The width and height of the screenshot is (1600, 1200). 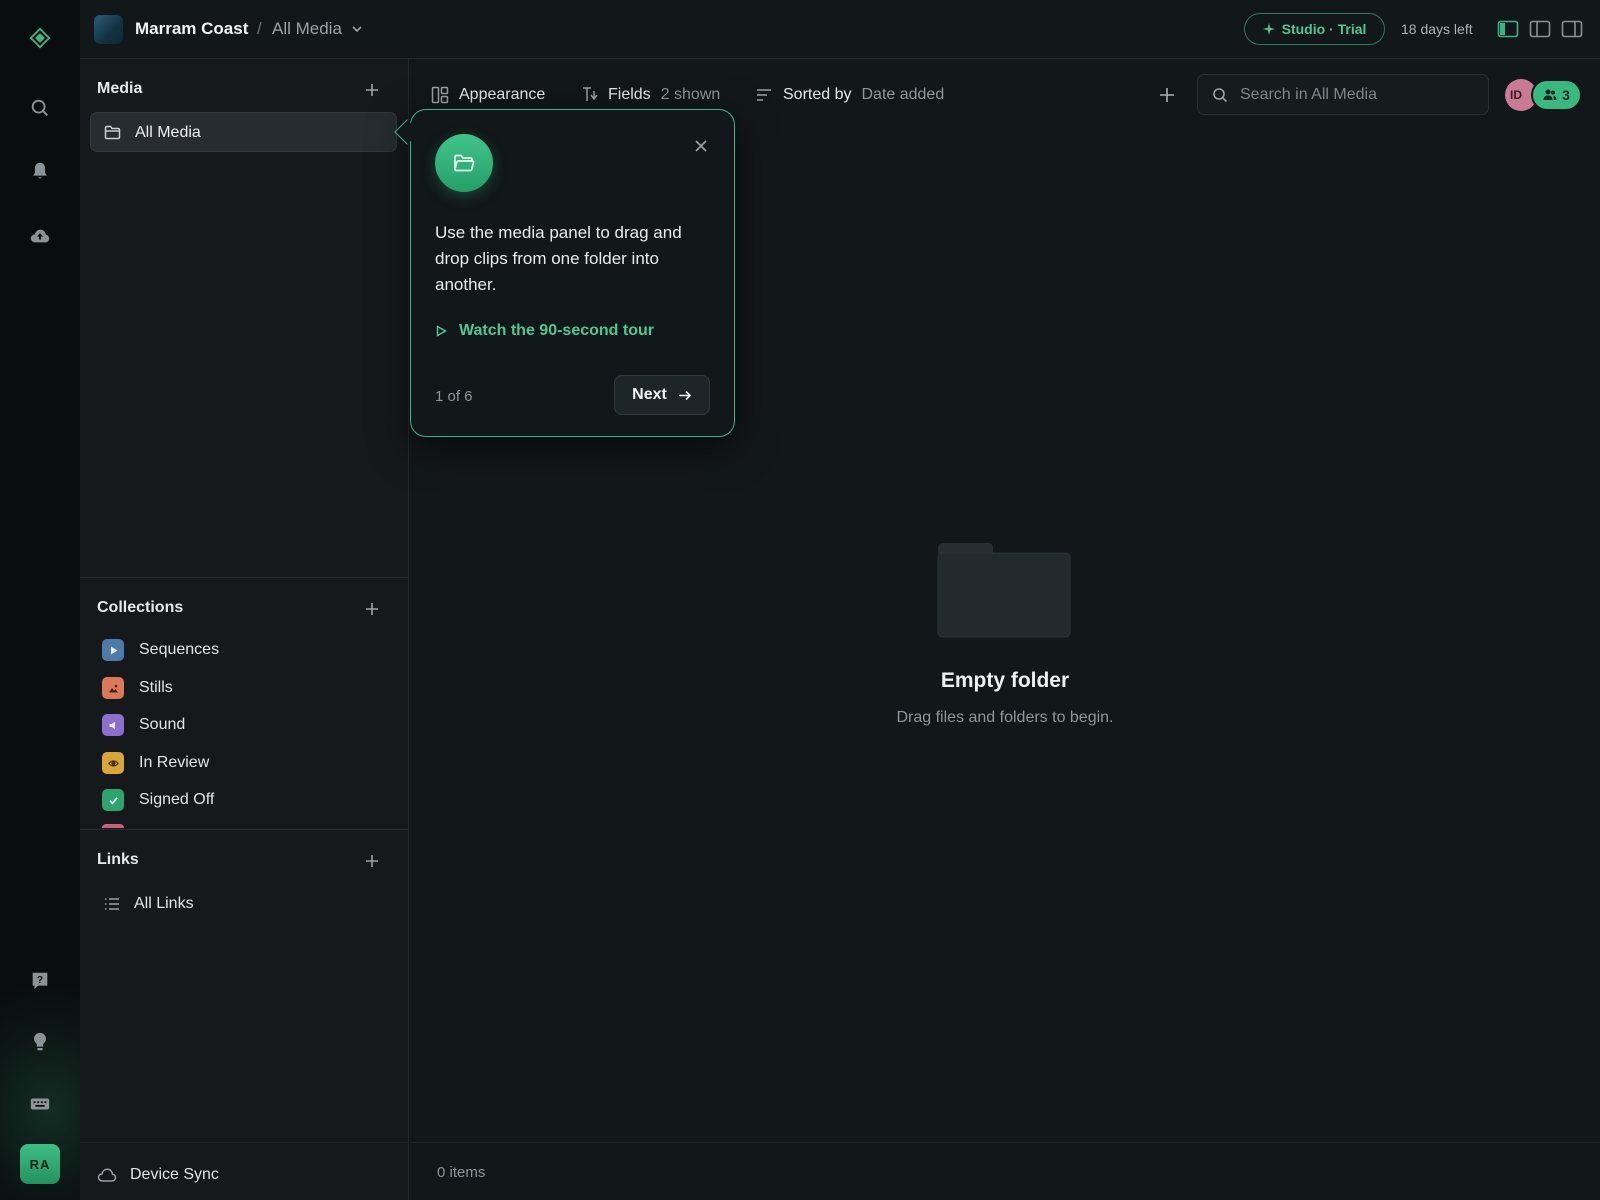 What do you see at coordinates (1005, 717) in the screenshot?
I see `empty-state-subtitle: Drag files and folders to begin.` at bounding box center [1005, 717].